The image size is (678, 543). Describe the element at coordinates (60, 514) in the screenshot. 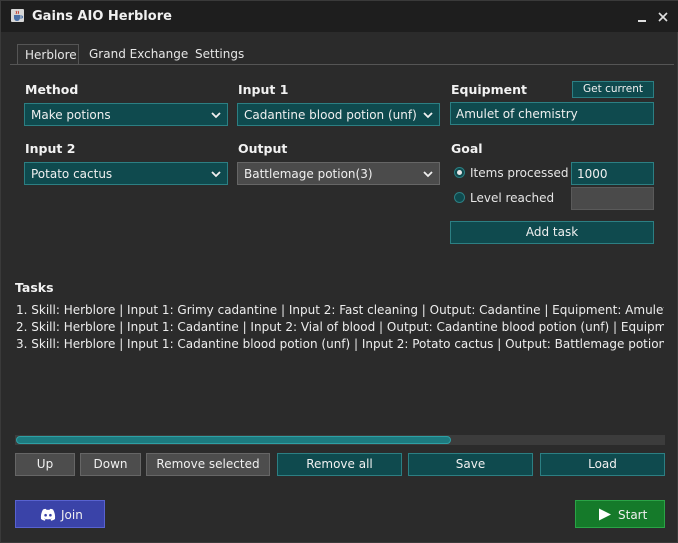

I see `join-discord-button: Join` at that location.